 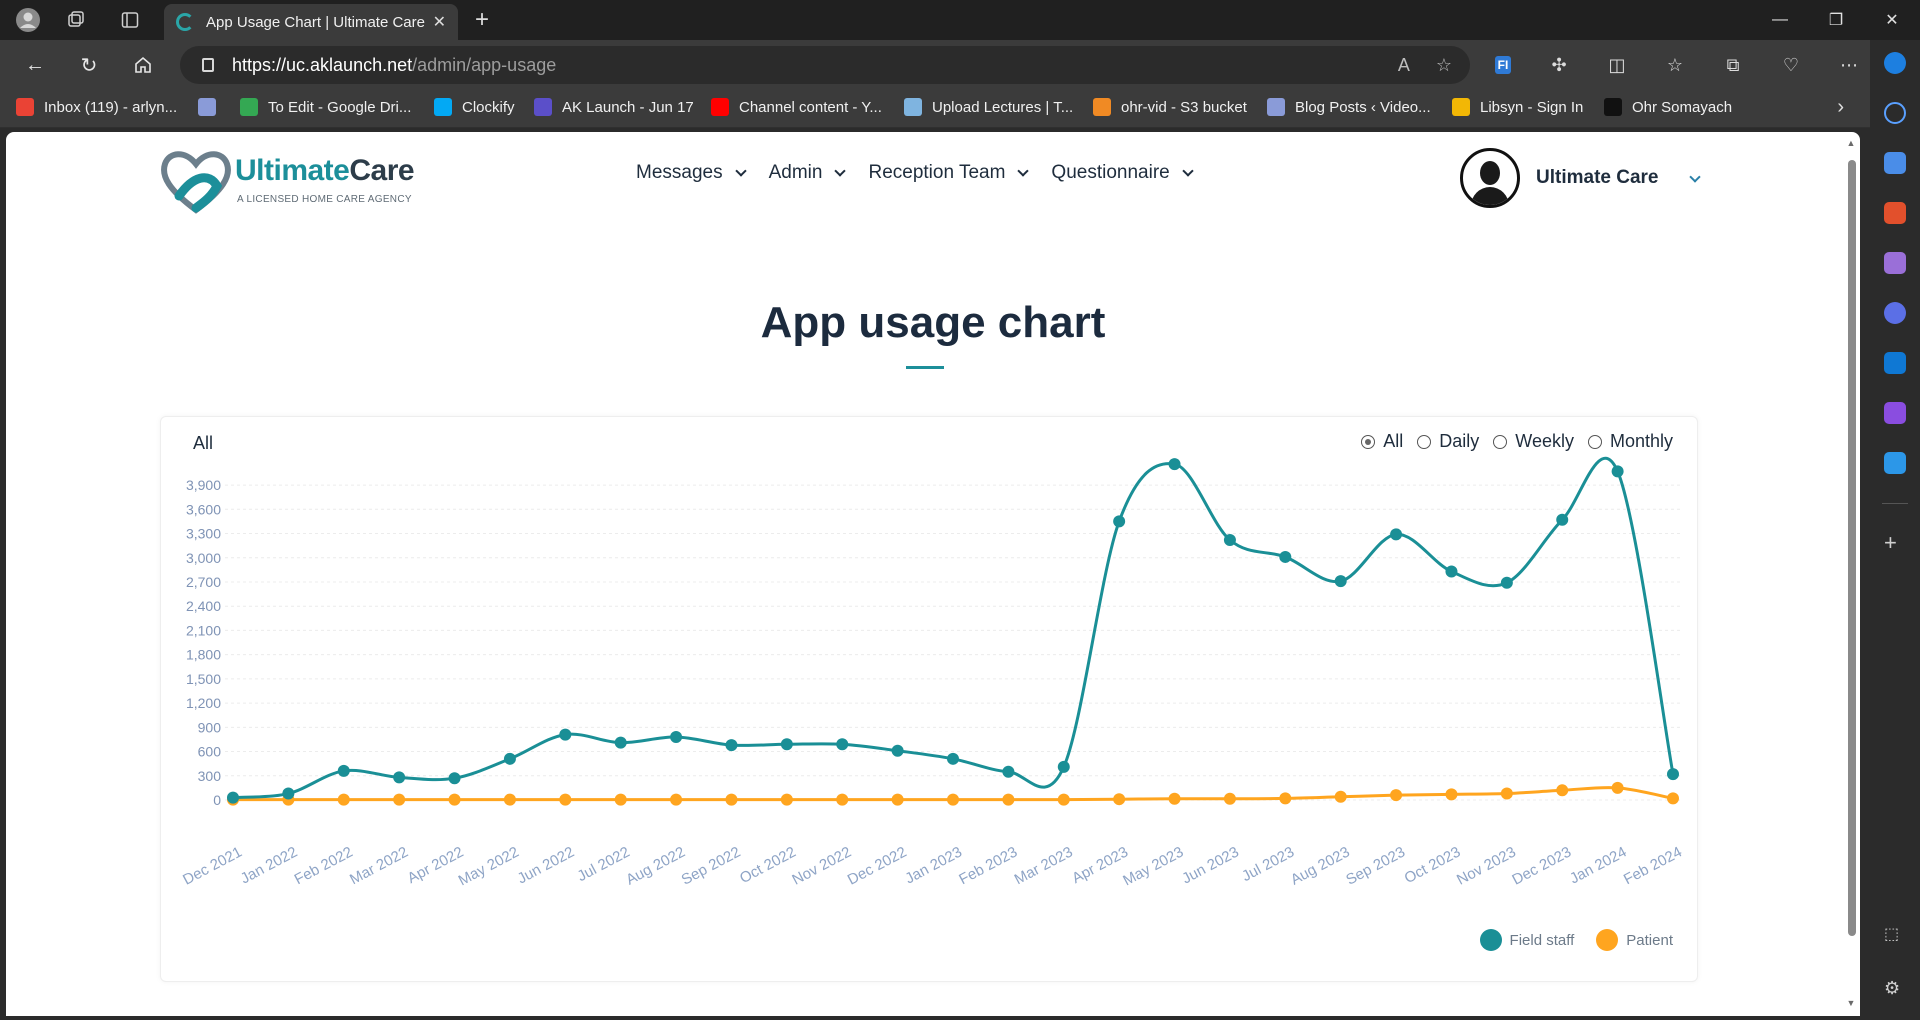 What do you see at coordinates (1580, 178) in the screenshot?
I see `user-menu: Ultimate Care` at bounding box center [1580, 178].